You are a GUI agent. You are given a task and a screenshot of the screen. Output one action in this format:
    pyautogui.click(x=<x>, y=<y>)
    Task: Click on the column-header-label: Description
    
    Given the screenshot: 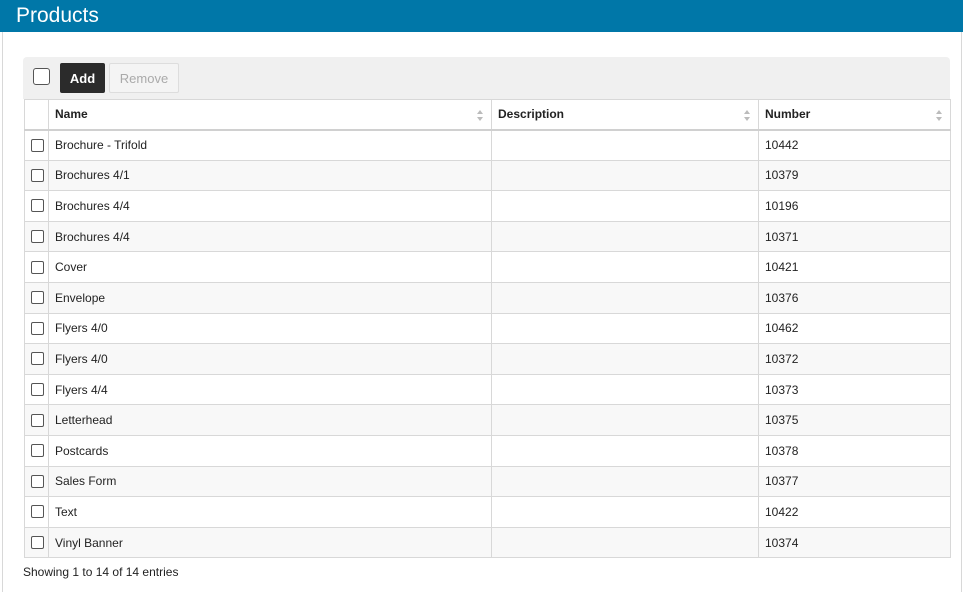 What is the action you would take?
    pyautogui.click(x=531, y=114)
    